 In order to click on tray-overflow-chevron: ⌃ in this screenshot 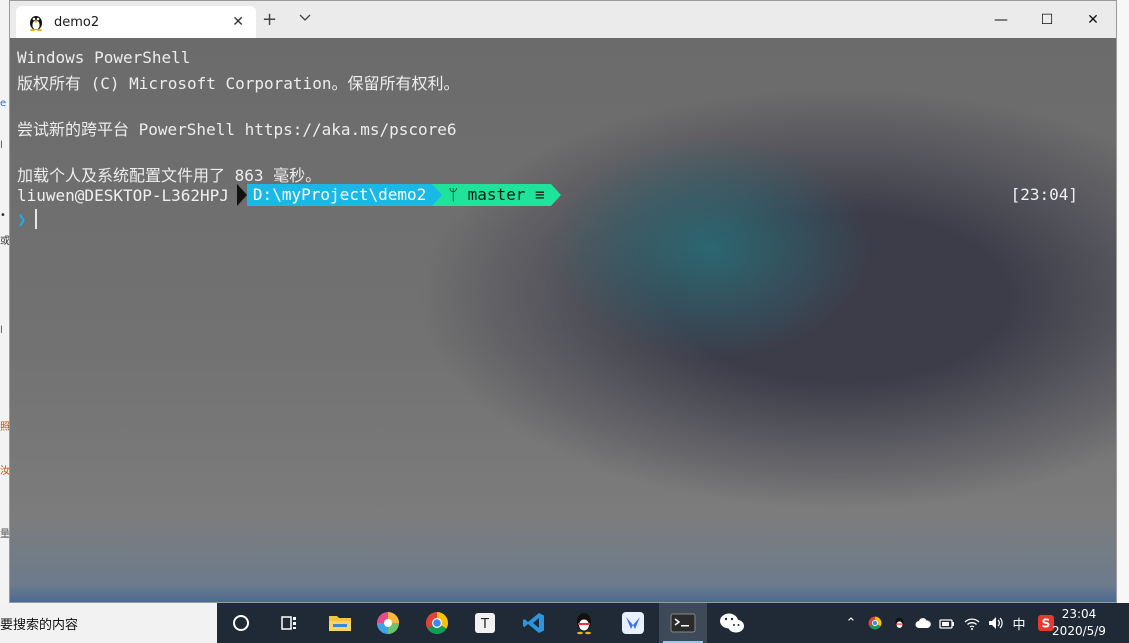, I will do `click(851, 623)`.